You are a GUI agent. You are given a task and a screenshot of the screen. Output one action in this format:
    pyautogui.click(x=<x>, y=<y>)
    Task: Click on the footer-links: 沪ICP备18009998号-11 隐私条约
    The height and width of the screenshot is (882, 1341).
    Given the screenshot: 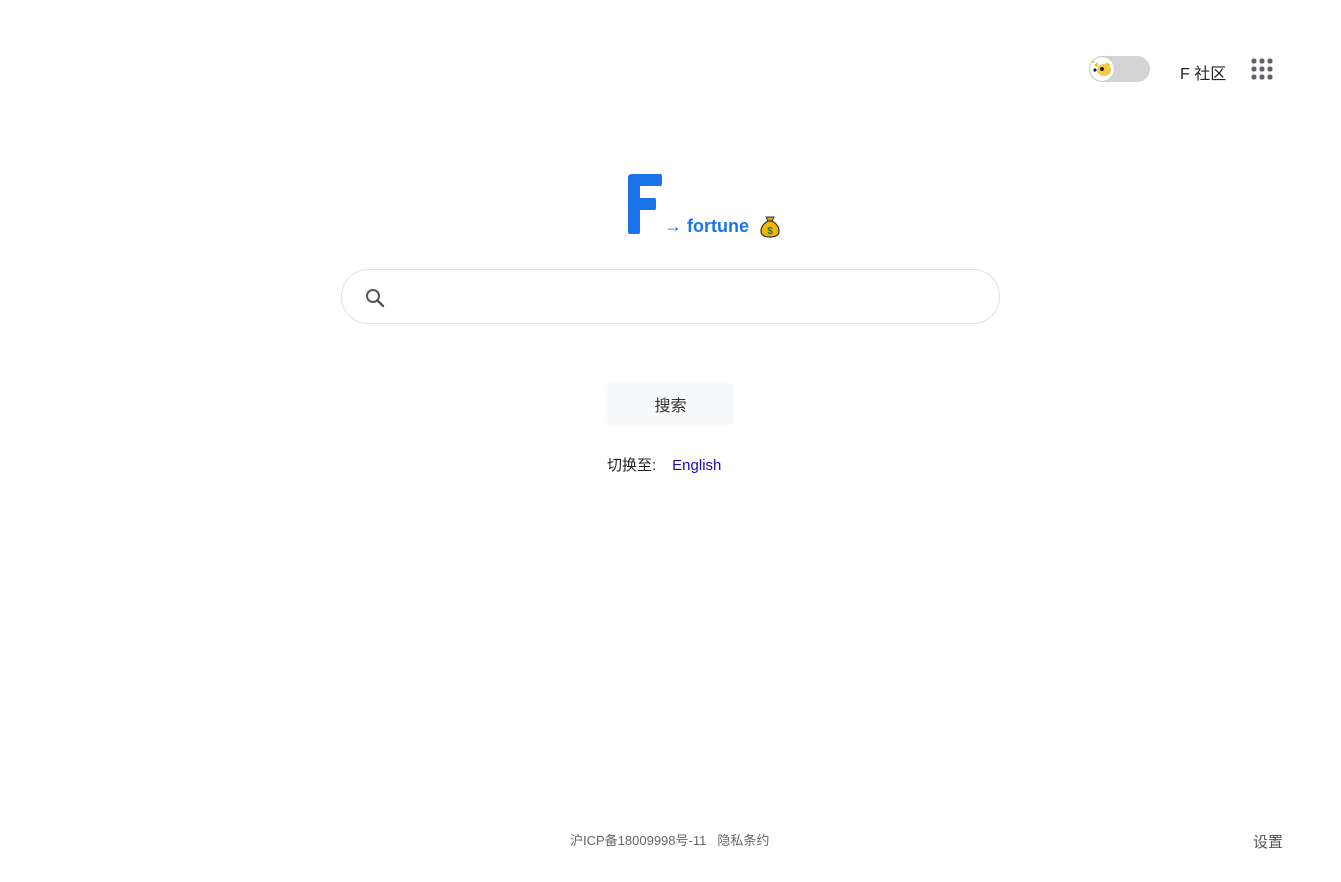 What is the action you would take?
    pyautogui.click(x=669, y=839)
    